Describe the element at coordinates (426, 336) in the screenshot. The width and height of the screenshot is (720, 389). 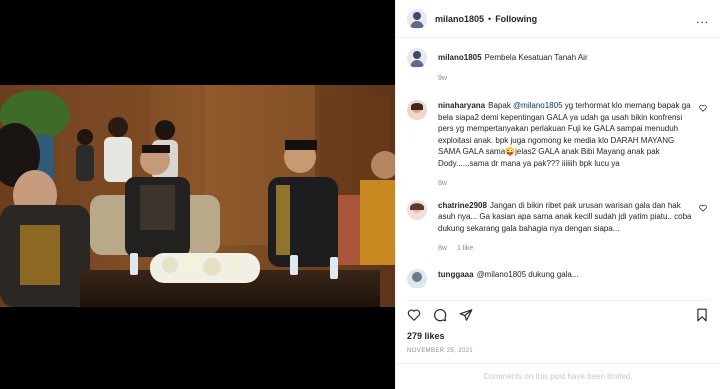
I see `likes-count: 279 likes` at that location.